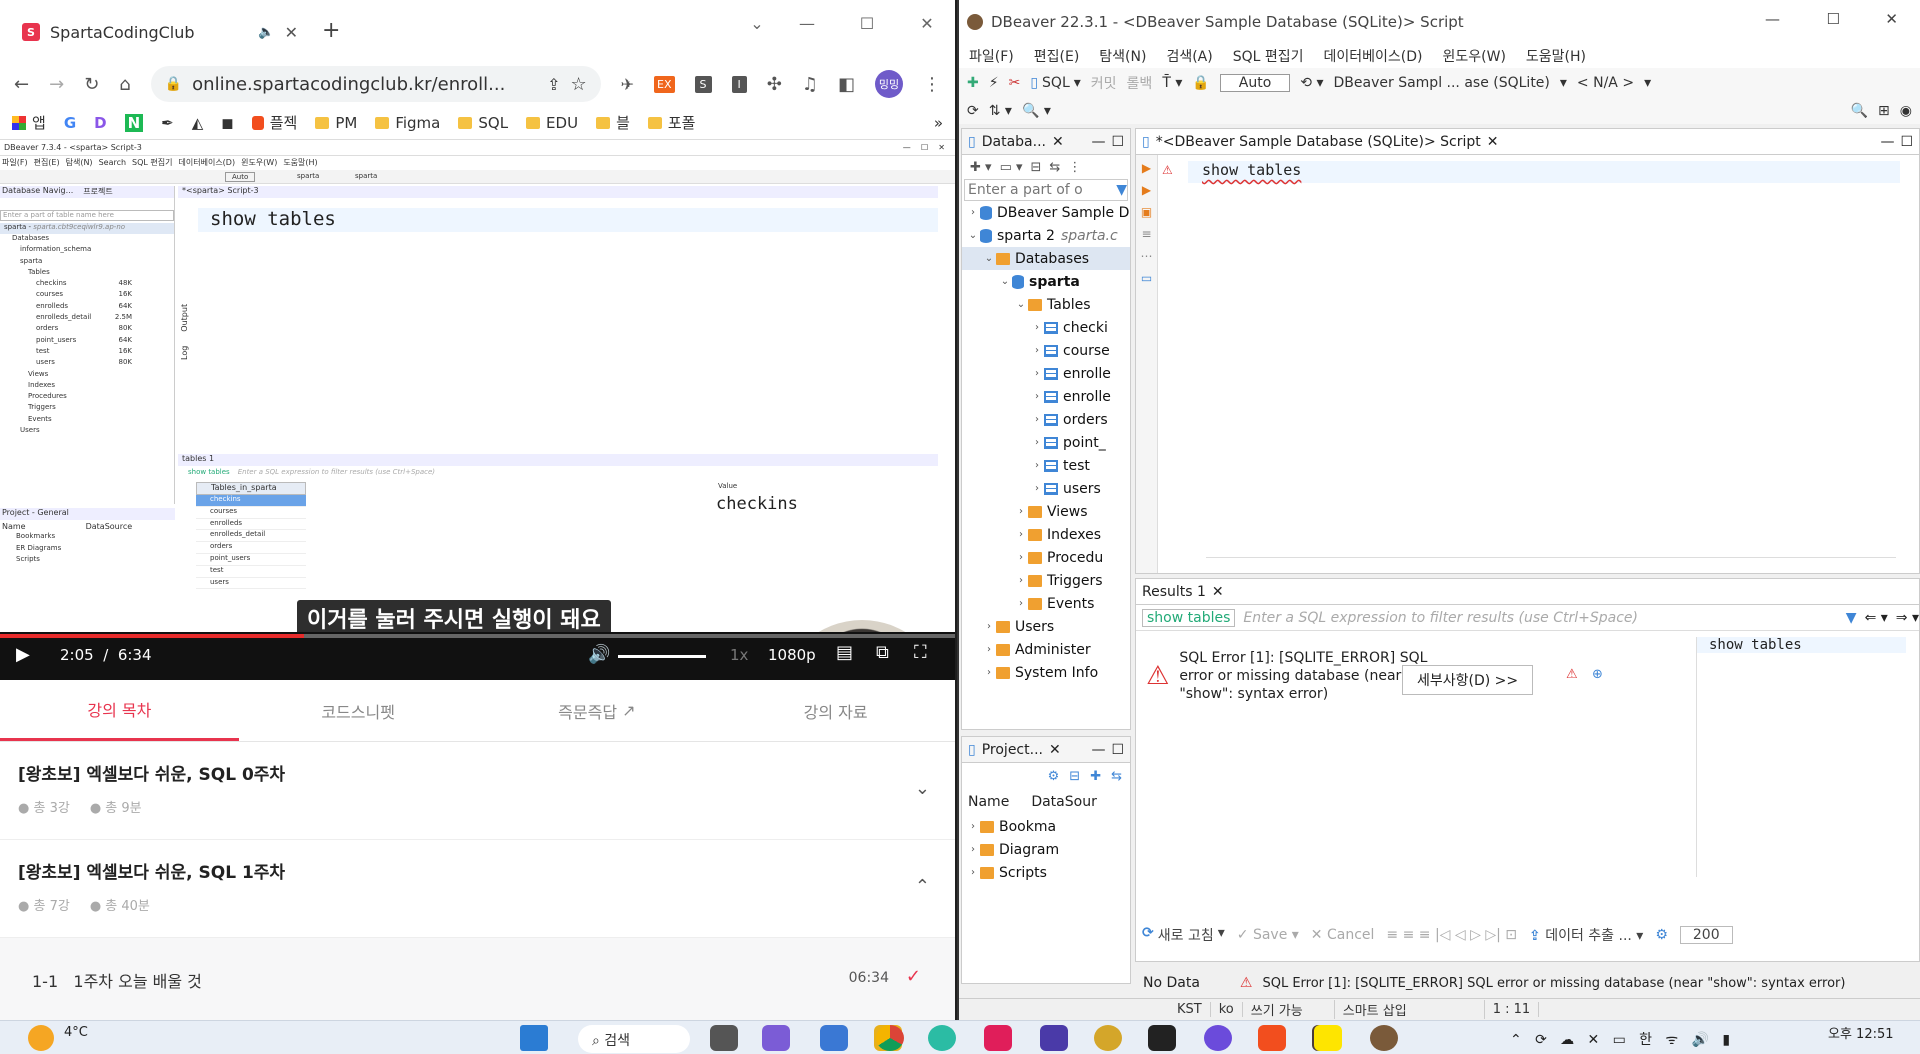  What do you see at coordinates (1000, 111) in the screenshot?
I see `navigate-icon: ⇅ ▾` at bounding box center [1000, 111].